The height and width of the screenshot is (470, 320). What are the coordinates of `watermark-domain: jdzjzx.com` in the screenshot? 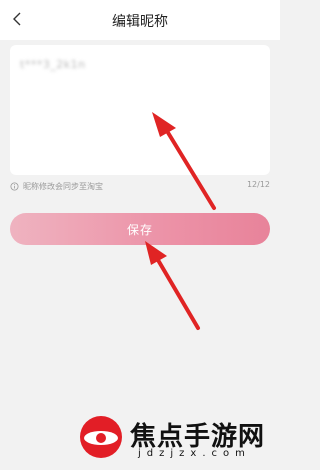 It's located at (194, 453).